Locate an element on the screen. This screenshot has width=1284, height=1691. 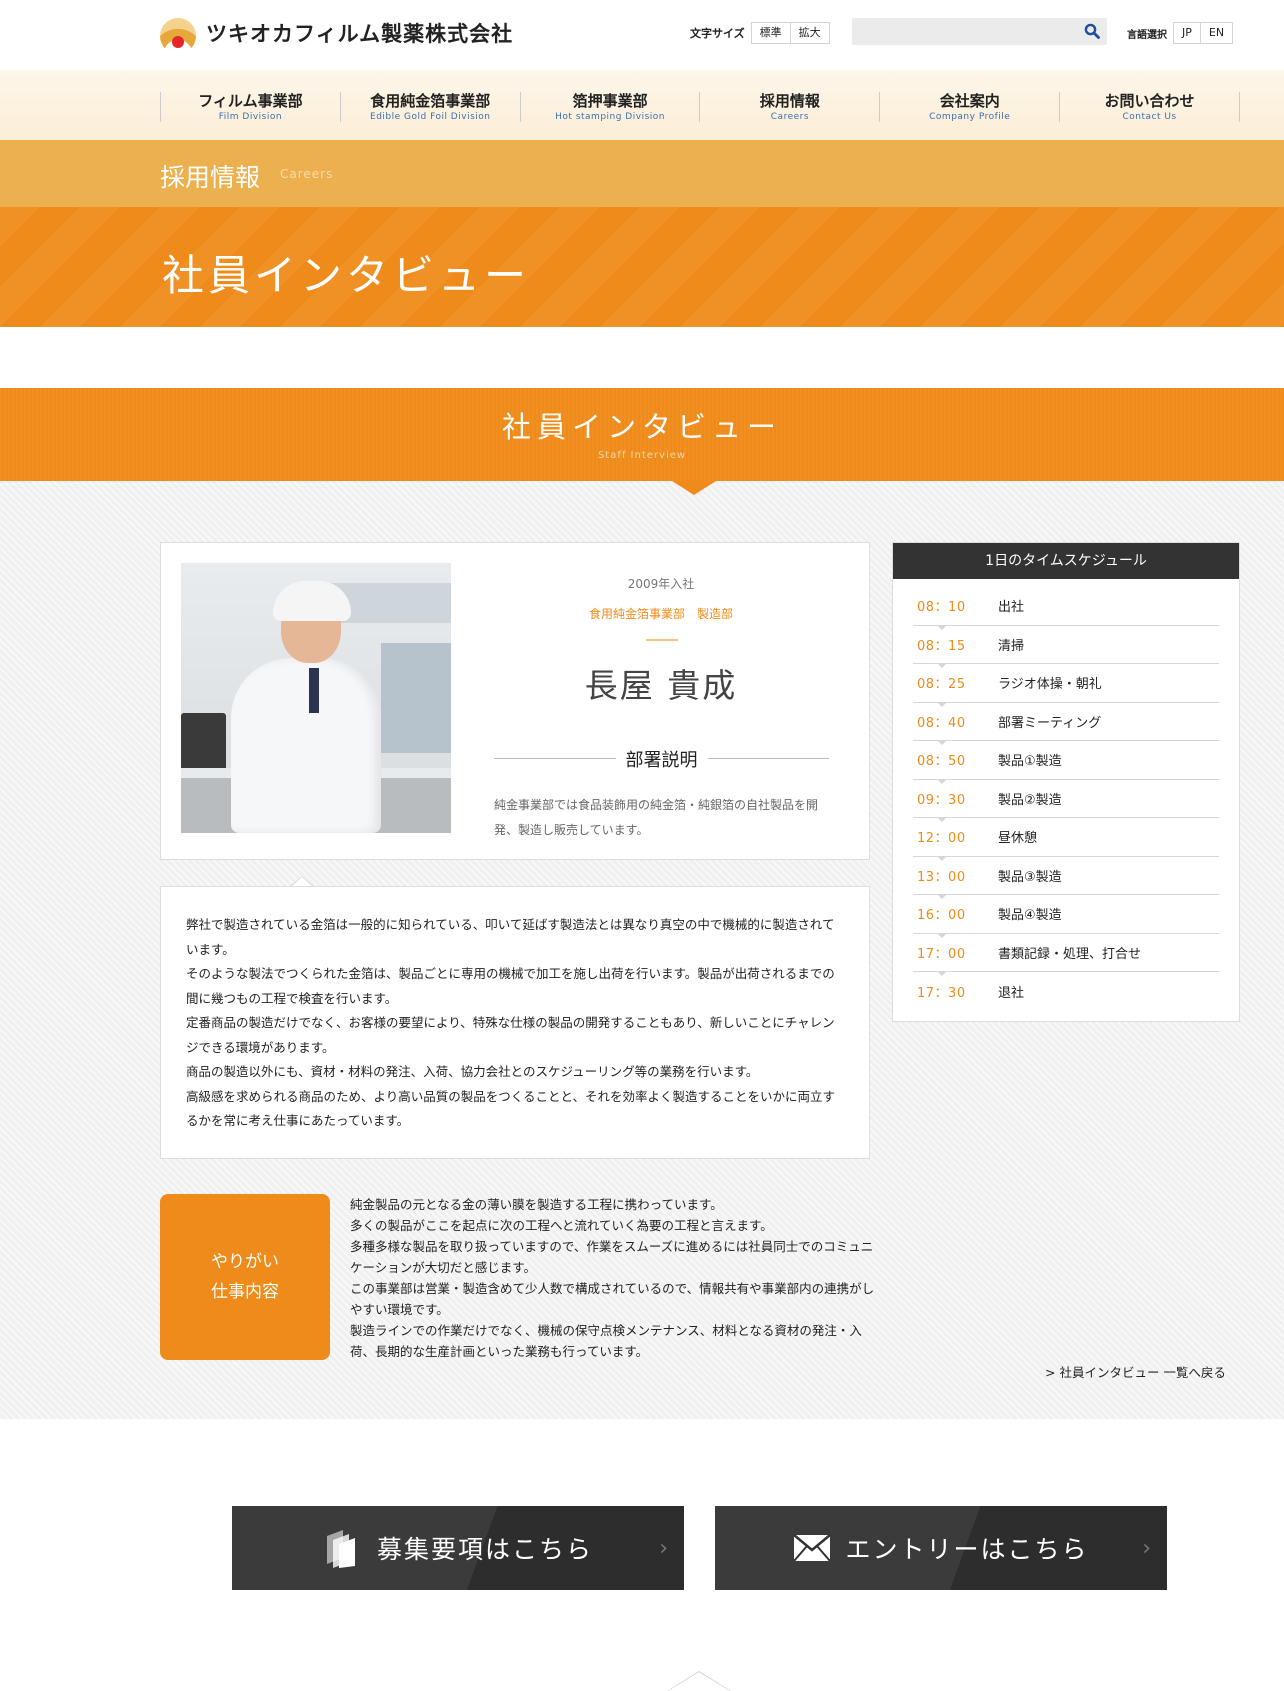
staff-name: 長屋 貴成 is located at coordinates (661, 685).